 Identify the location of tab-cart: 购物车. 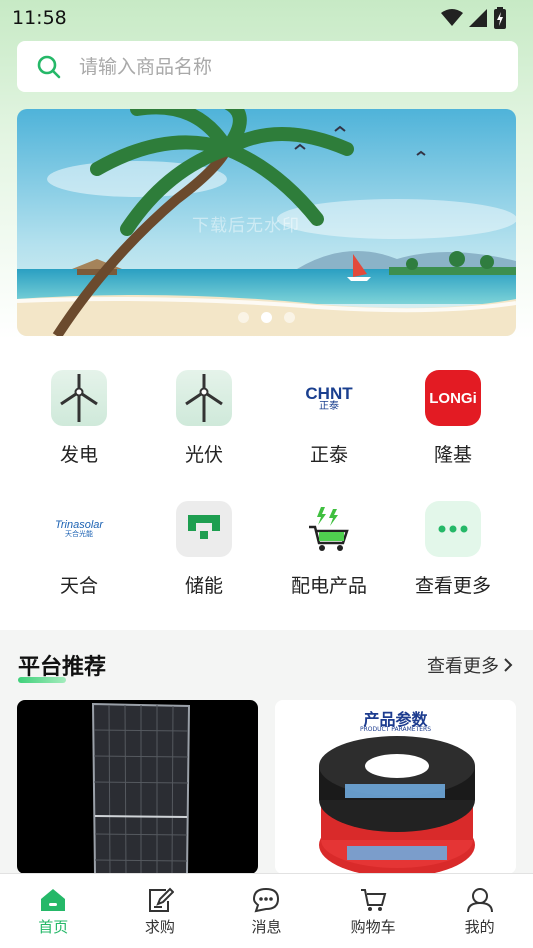
(373, 911).